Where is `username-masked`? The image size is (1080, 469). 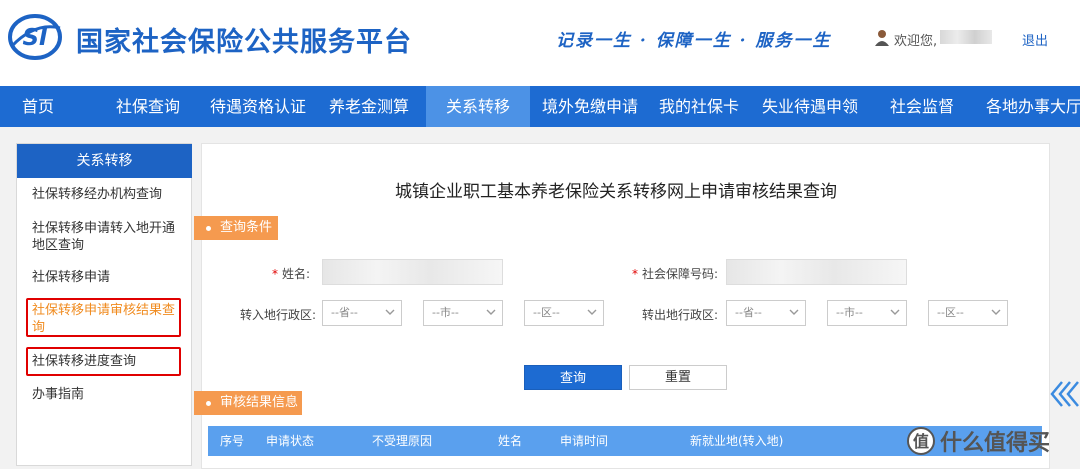
username-masked is located at coordinates (966, 37).